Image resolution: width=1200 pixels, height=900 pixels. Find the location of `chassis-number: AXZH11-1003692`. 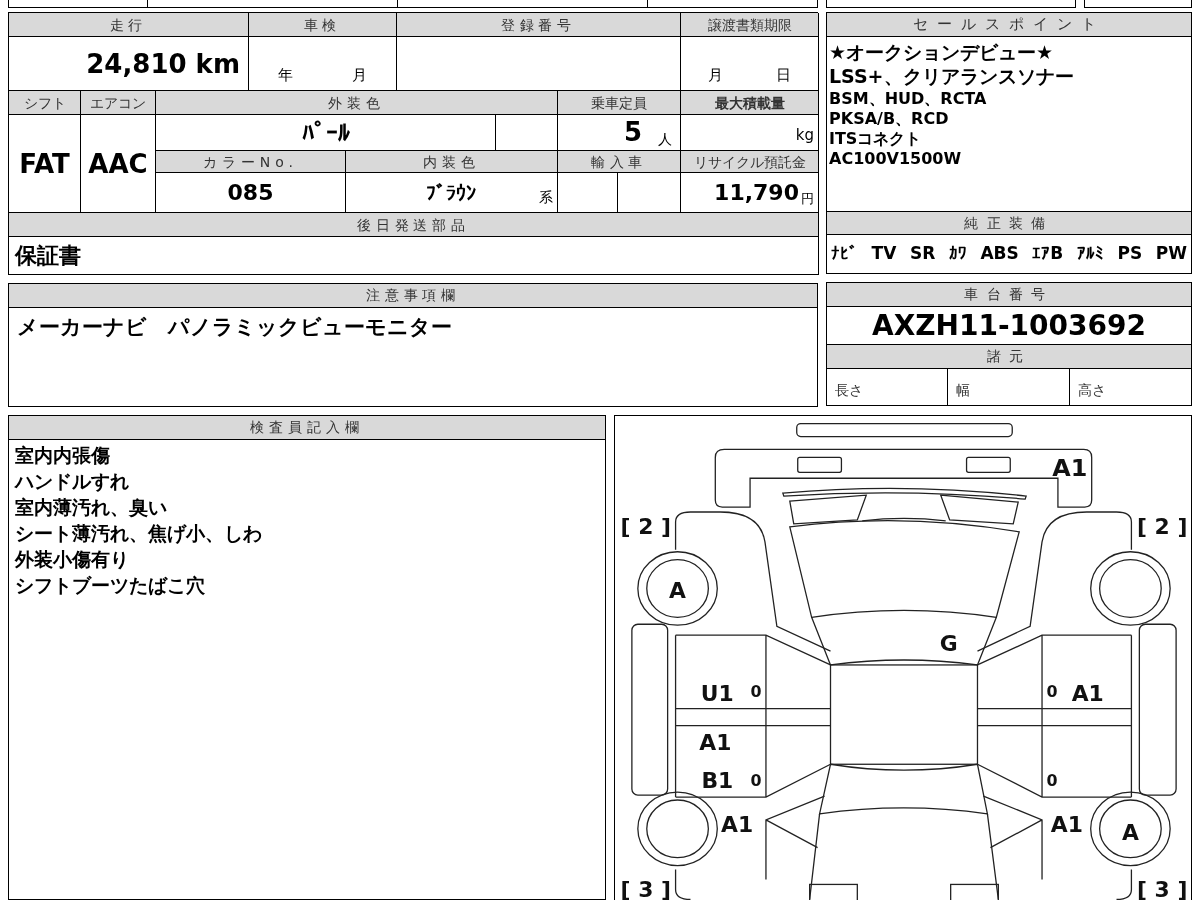

chassis-number: AXZH11-1003692 is located at coordinates (1009, 325).